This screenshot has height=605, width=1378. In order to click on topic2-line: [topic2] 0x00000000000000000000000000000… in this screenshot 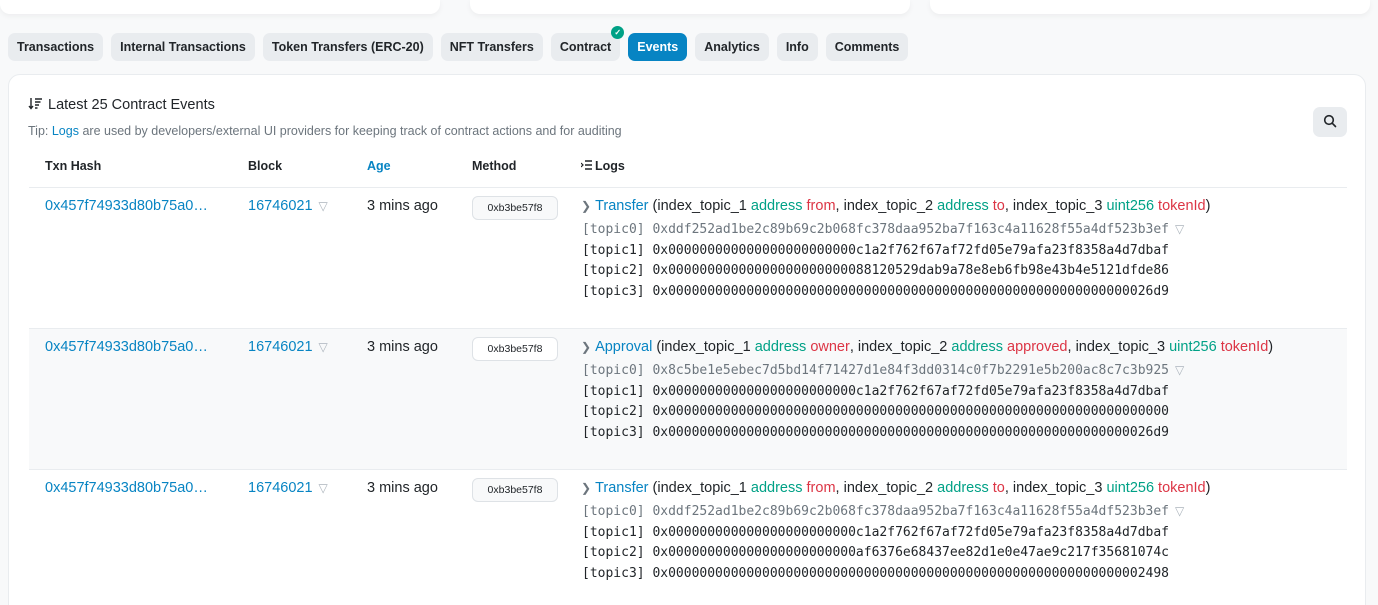, I will do `click(875, 411)`.